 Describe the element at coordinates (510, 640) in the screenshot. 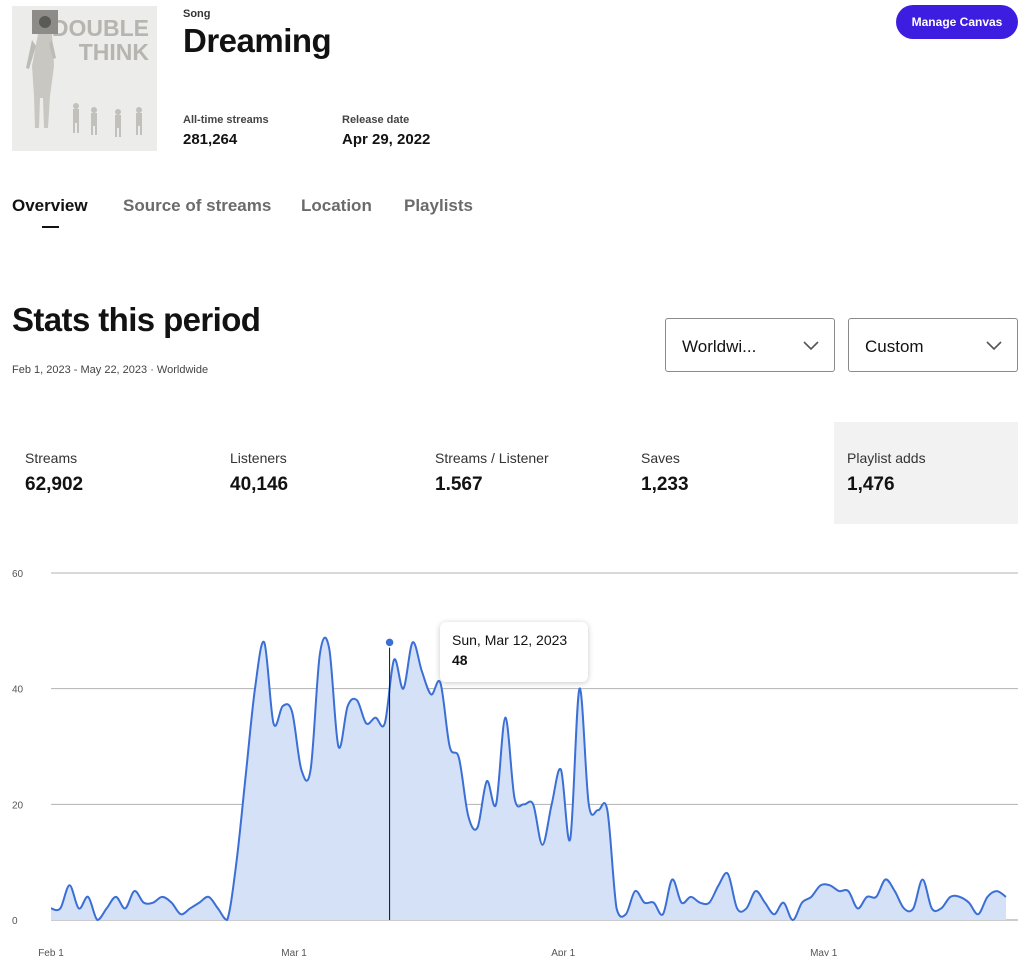

I see `tooltip-date: Sun, Mar 12, 2023` at that location.